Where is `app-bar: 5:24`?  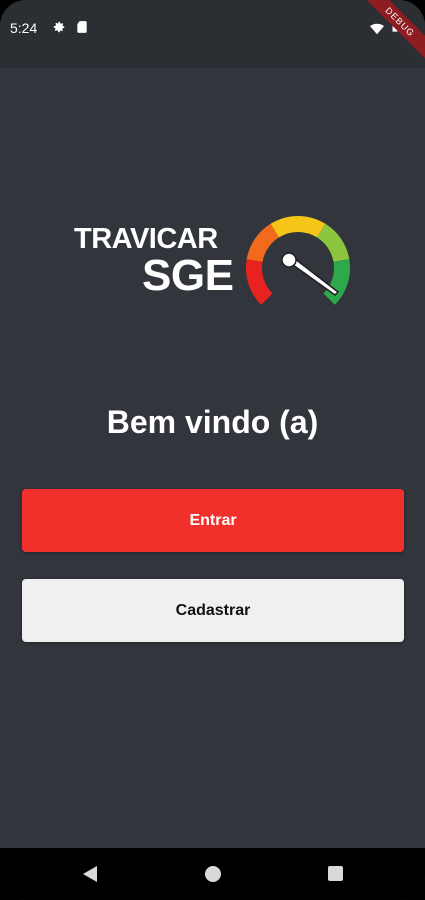
app-bar: 5:24 is located at coordinates (212, 34).